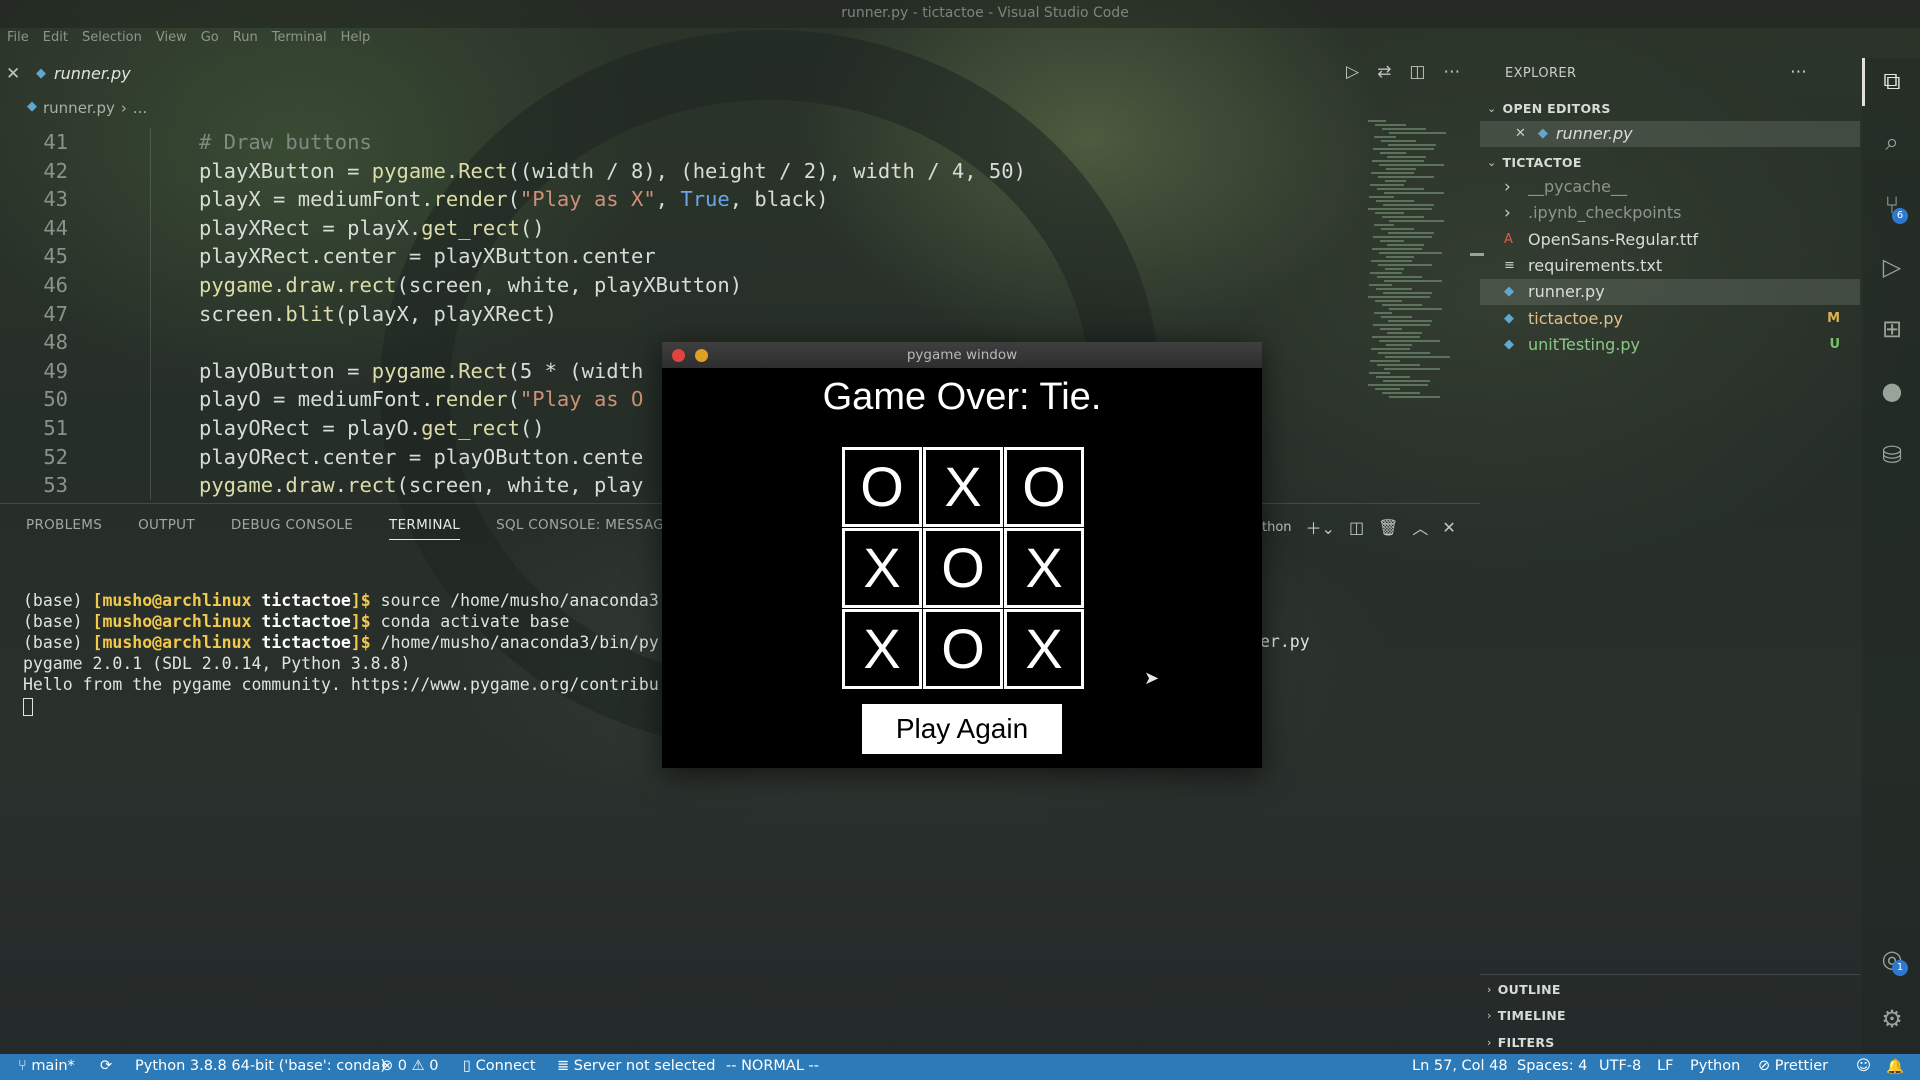 The height and width of the screenshot is (1080, 1920). Describe the element at coordinates (1277, 527) in the screenshot. I see `terminal-shell-label: thon` at that location.